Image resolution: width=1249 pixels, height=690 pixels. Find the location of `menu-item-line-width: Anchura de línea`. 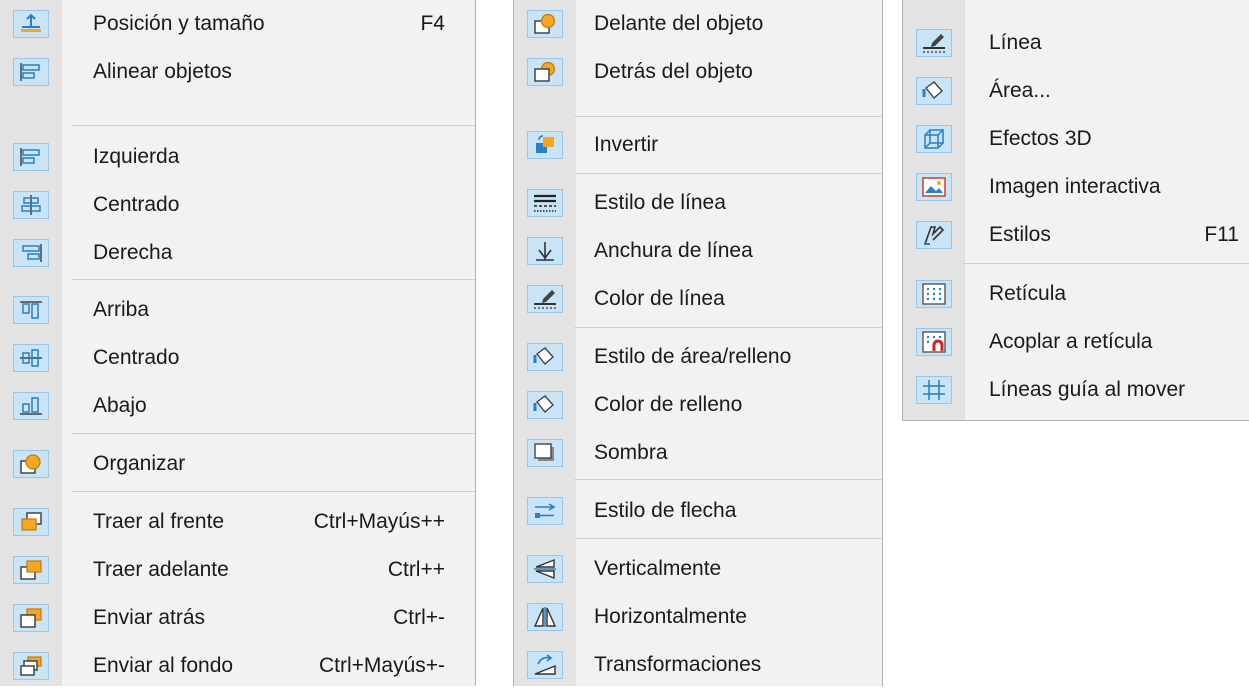

menu-item-line-width: Anchura de línea is located at coordinates (698, 251).